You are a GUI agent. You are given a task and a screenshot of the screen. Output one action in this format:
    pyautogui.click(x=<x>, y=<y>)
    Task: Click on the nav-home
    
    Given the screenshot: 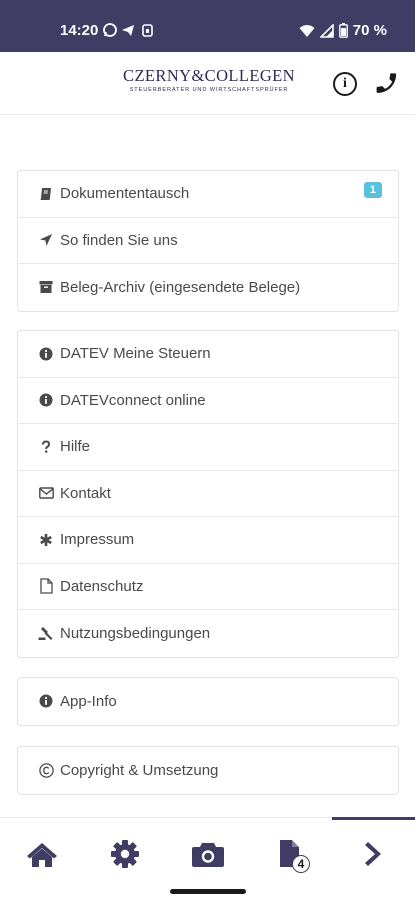 What is the action you would take?
    pyautogui.click(x=42, y=854)
    